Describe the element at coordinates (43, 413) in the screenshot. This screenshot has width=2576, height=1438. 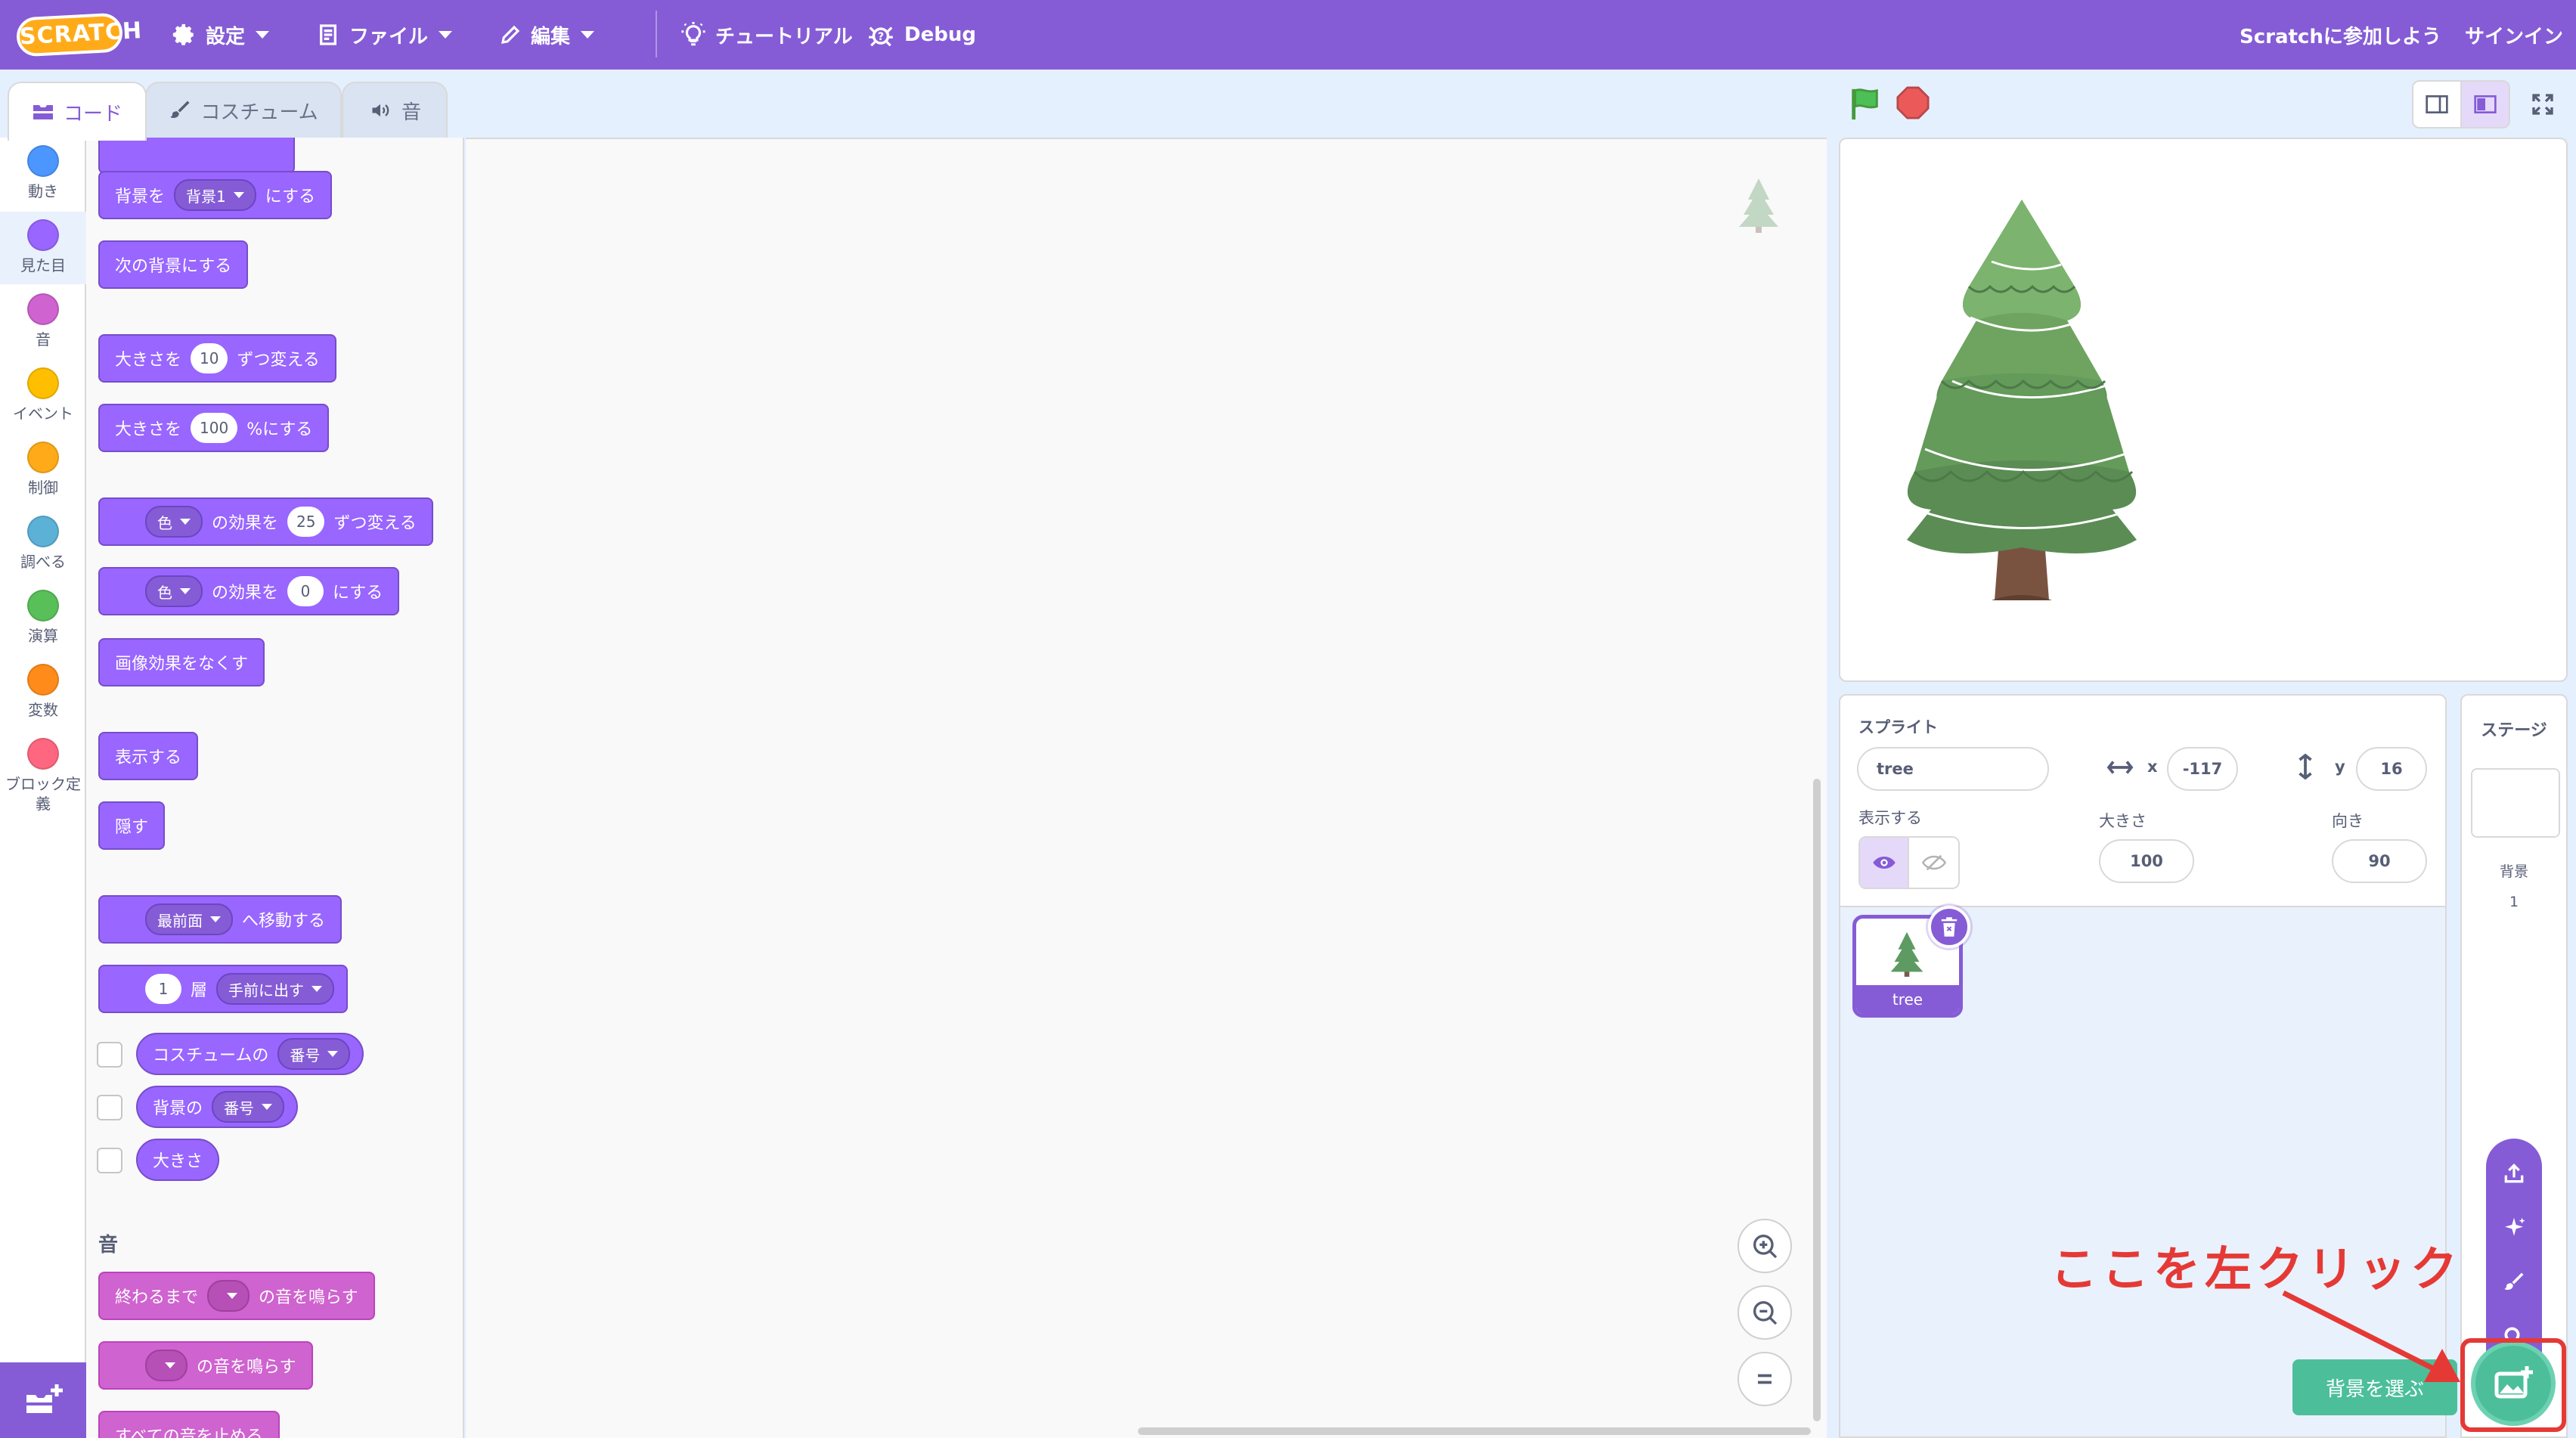
I see `category-label: イベント` at that location.